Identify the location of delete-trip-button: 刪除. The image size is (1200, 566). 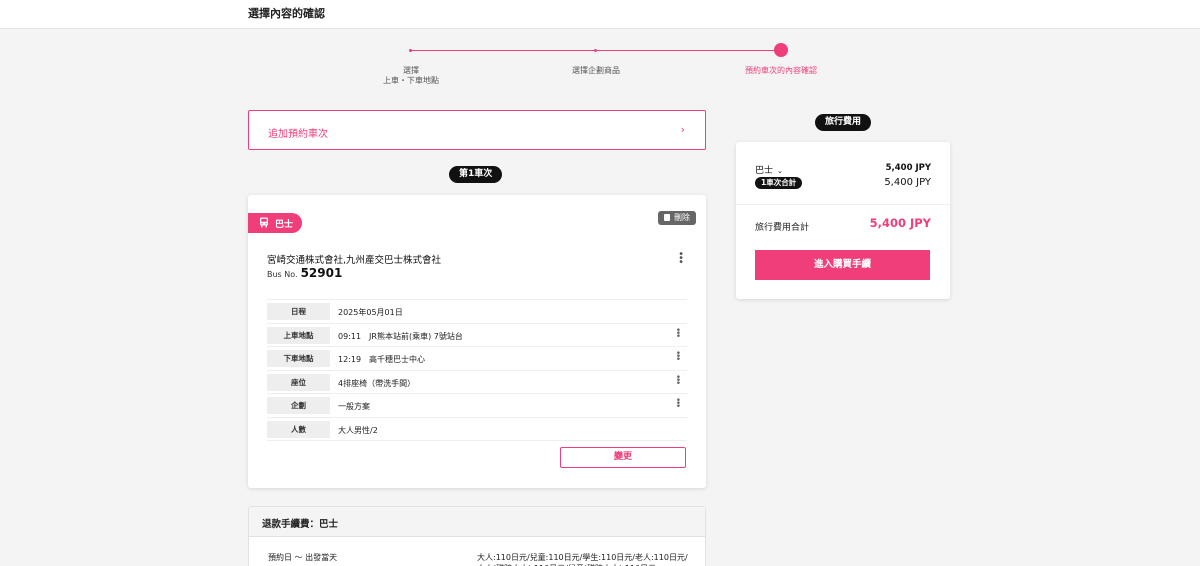
(677, 218).